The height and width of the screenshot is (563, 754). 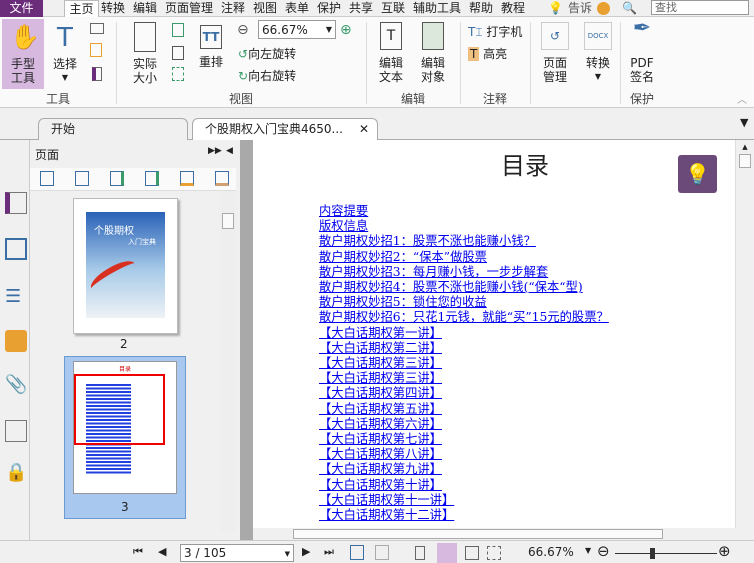 I want to click on reflow-button: TT 重排, so click(x=211, y=47).